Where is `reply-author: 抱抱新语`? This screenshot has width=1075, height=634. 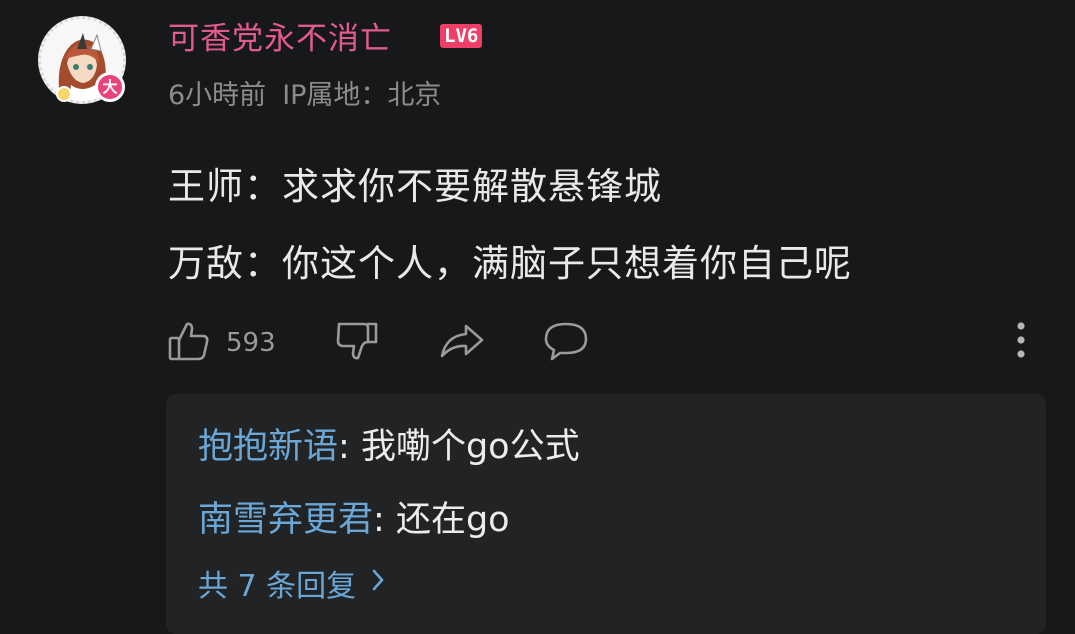 reply-author: 抱抱新语 is located at coordinates (268, 447).